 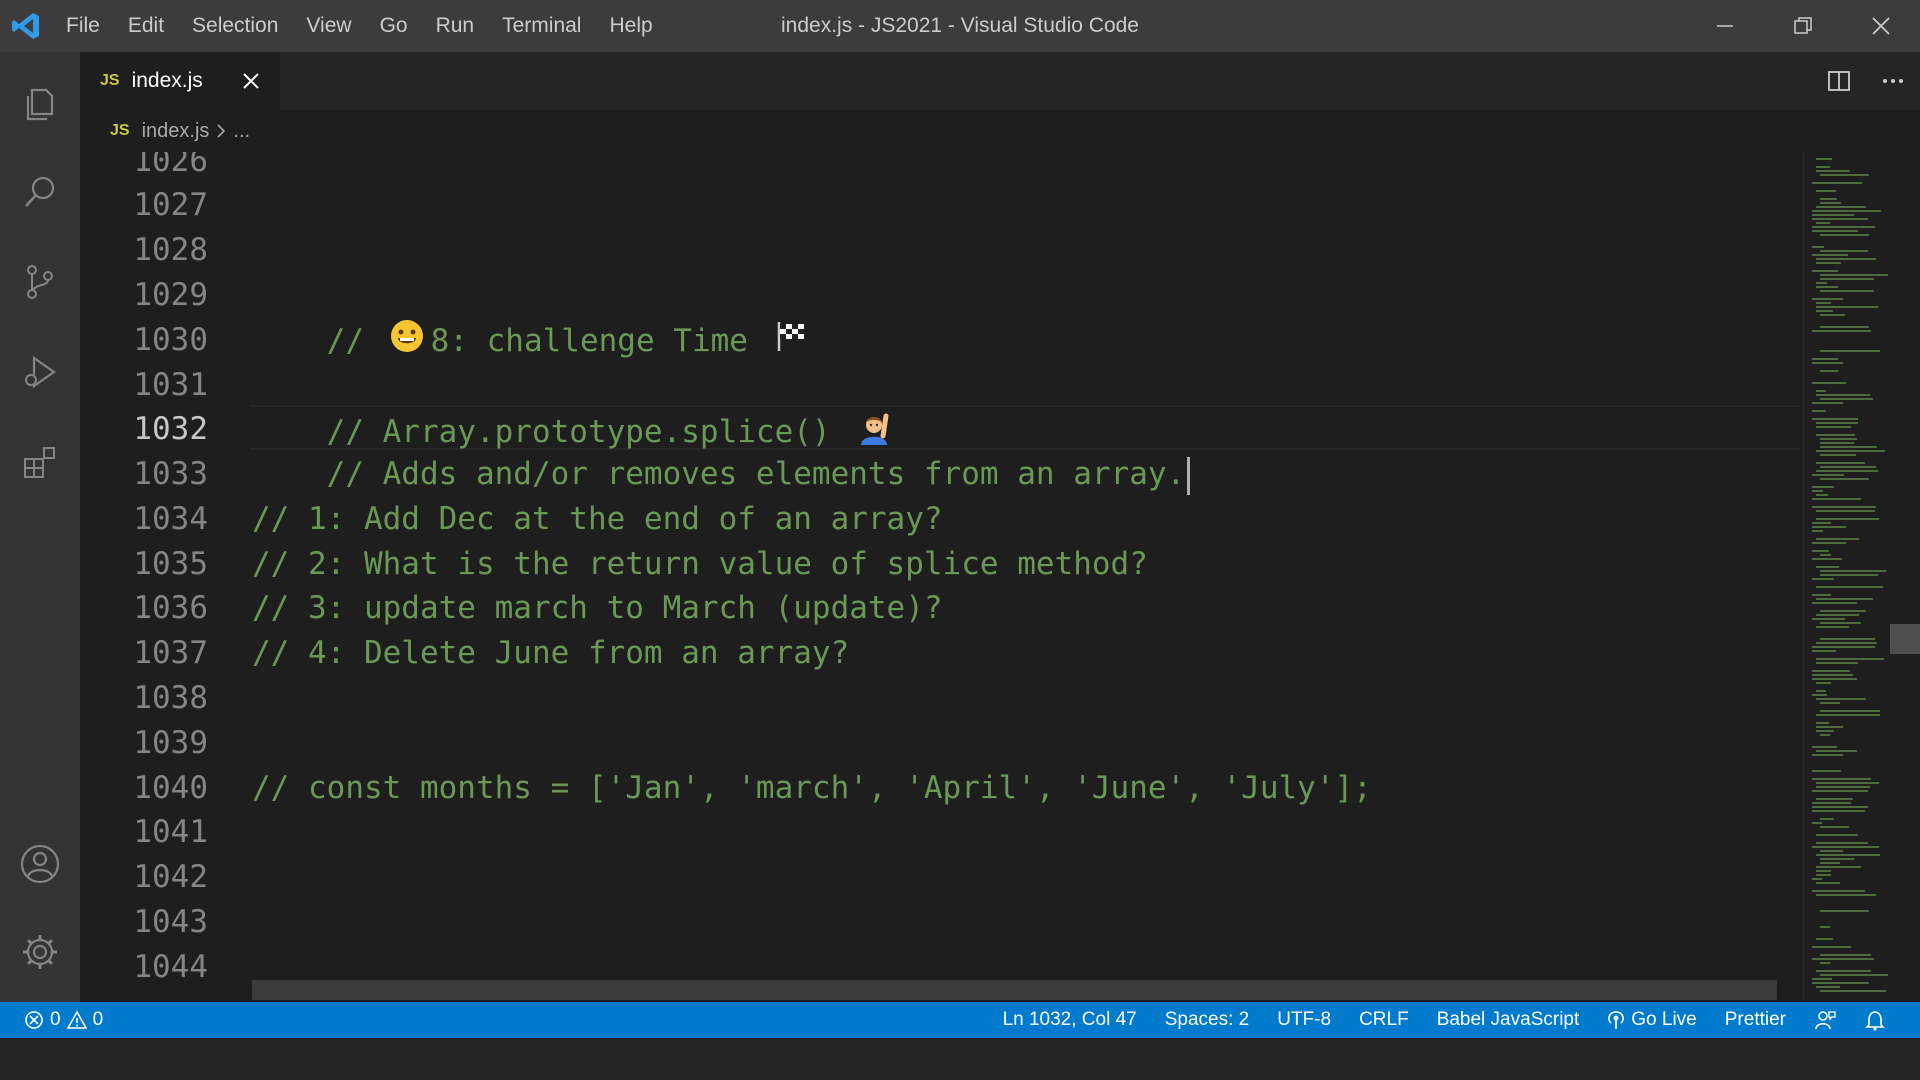 I want to click on manage-button, so click(x=40, y=952).